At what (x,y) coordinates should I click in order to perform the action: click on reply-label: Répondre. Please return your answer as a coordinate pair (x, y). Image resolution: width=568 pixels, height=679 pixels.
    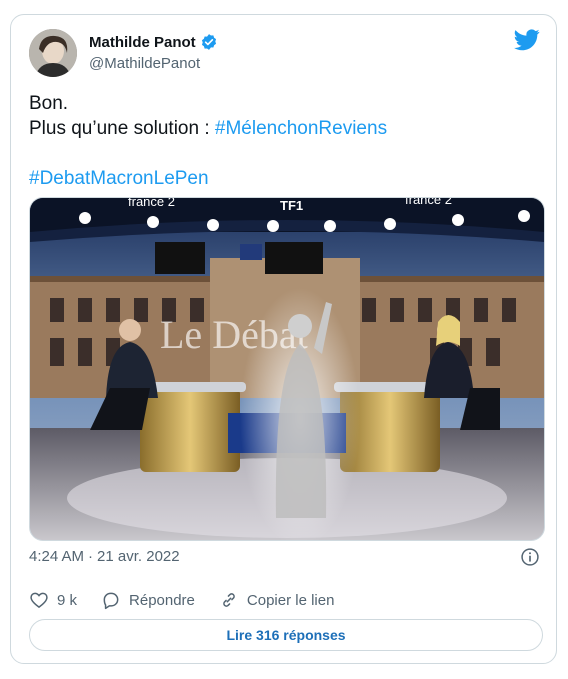
    Looking at the image, I should click on (162, 600).